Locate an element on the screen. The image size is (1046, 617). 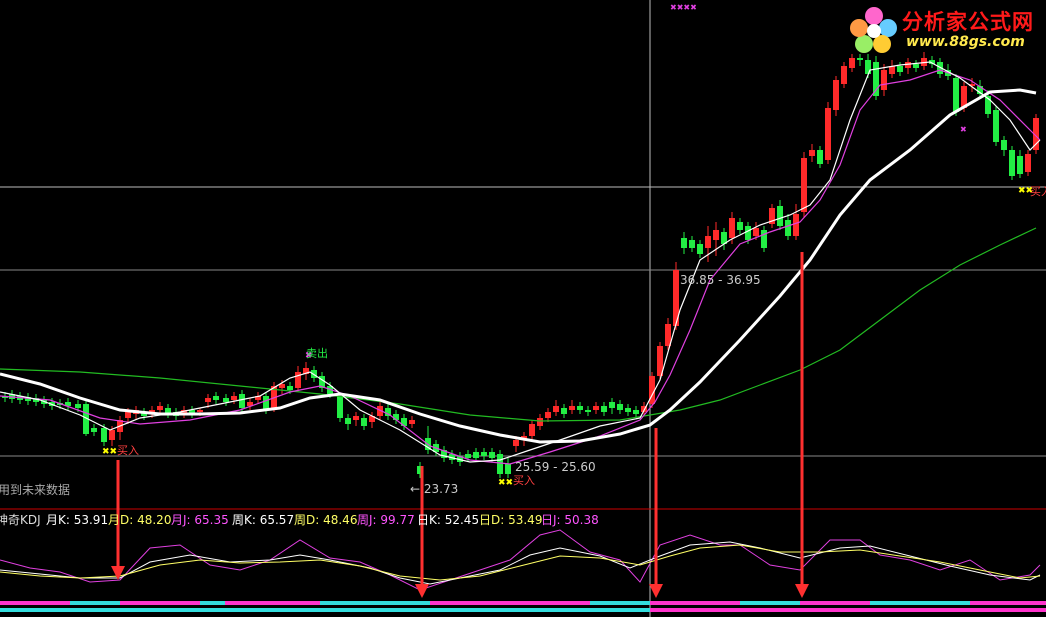
day-d-value: 日D: 53.49 is located at coordinates (511, 520).